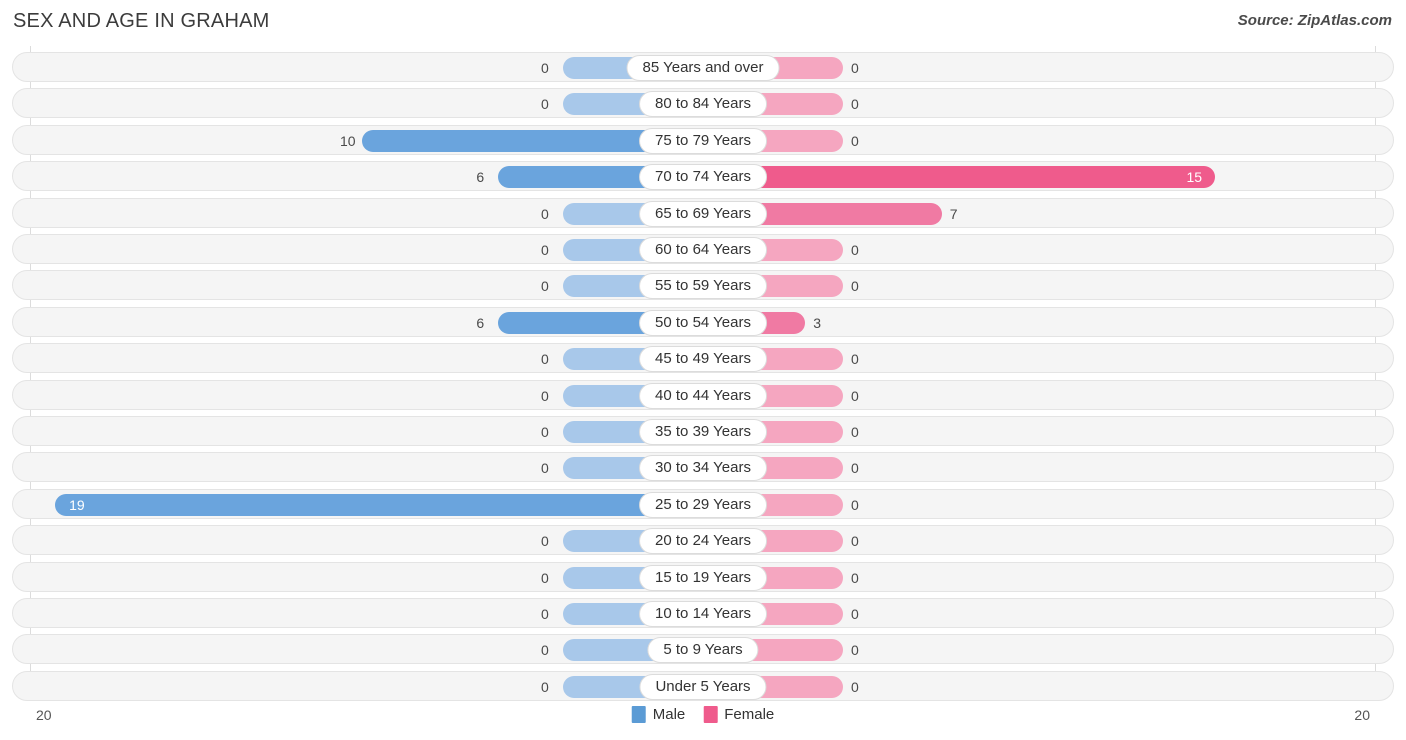  I want to click on age-group-label: 5 to 9 Years, so click(703, 650).